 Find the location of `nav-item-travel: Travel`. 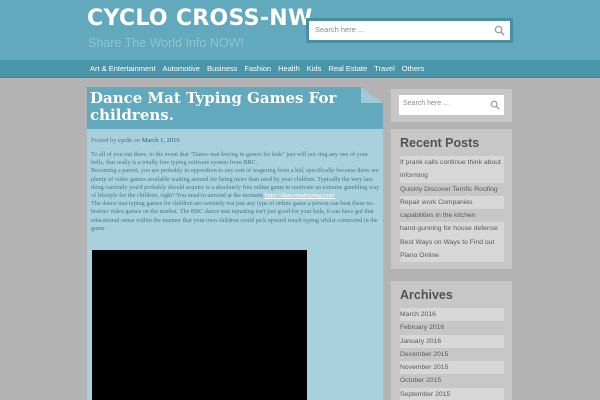

nav-item-travel: Travel is located at coordinates (384, 68).